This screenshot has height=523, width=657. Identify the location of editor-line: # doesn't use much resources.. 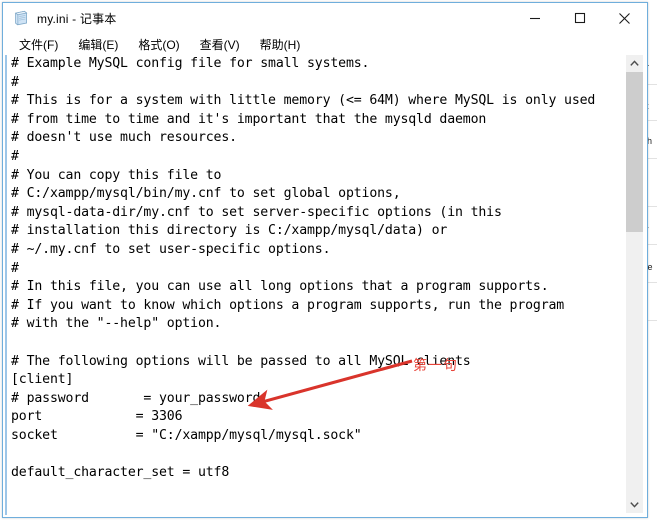
(124, 138).